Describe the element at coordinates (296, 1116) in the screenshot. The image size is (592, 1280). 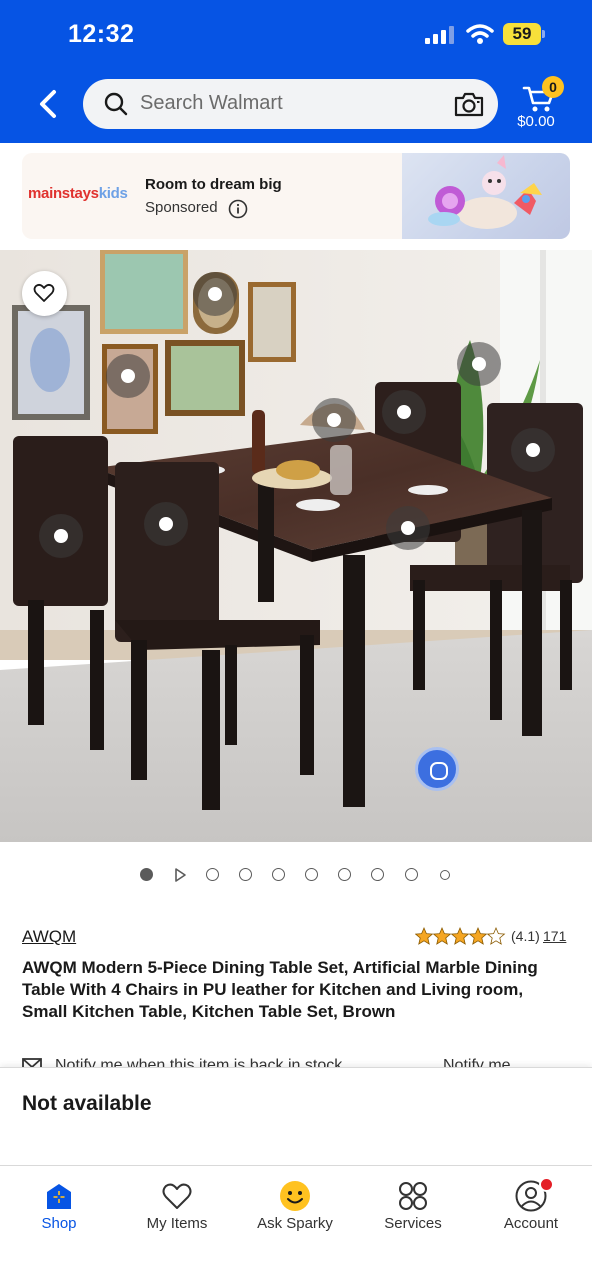
I see `availability-panel: Not available` at that location.